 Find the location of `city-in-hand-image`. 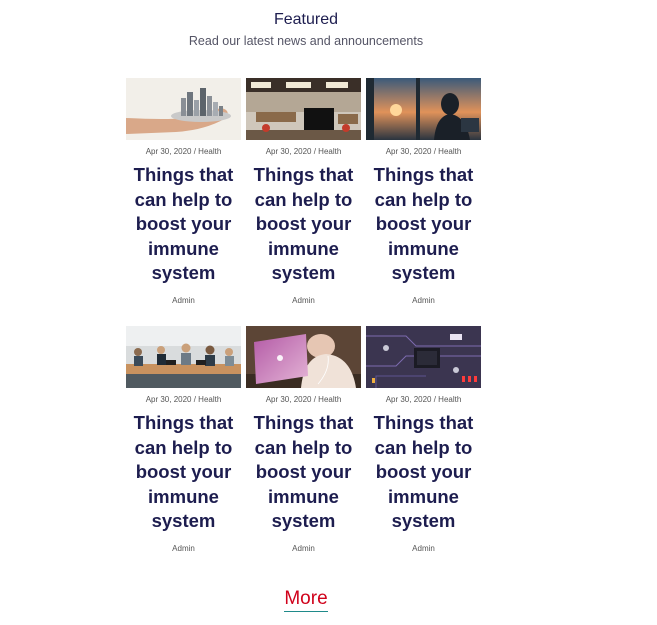

city-in-hand-image is located at coordinates (183, 109).